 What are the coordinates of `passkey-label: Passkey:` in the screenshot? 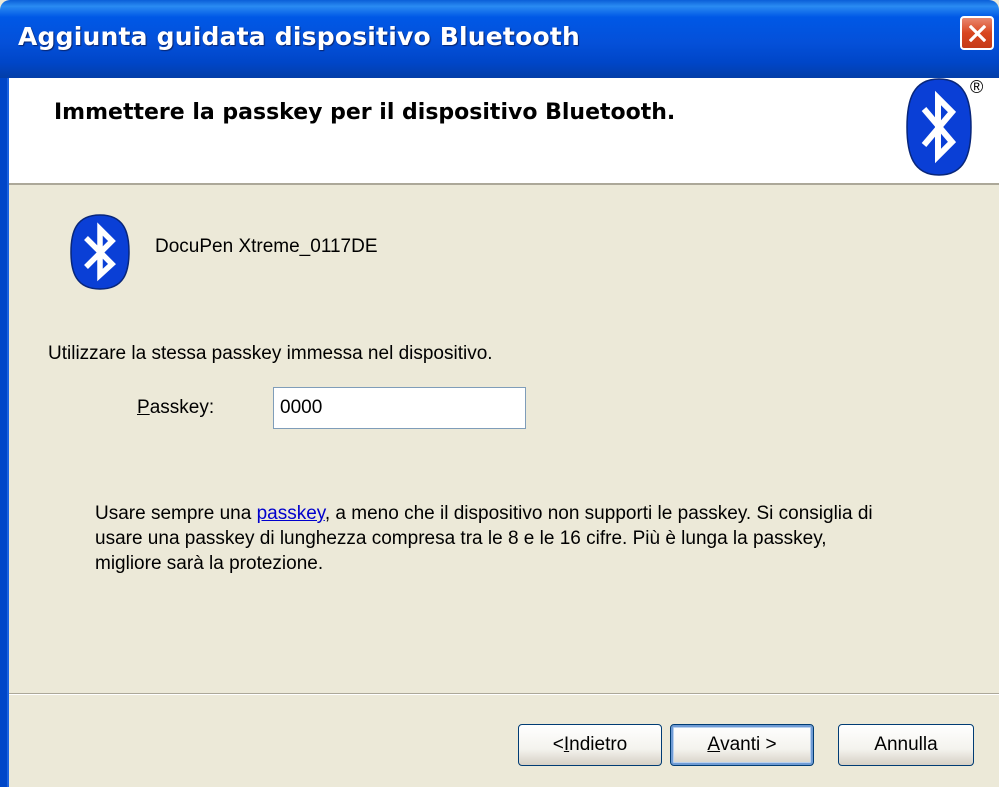 It's located at (176, 407).